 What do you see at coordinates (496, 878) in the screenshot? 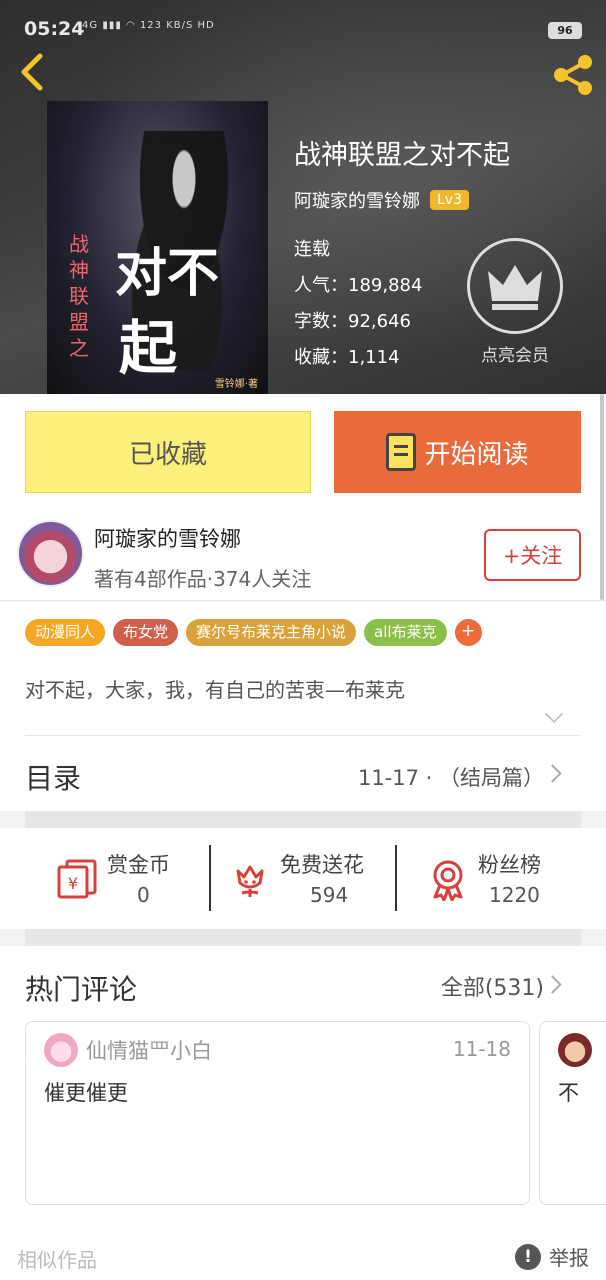
I see `fan-ranking: 粉丝榜 1220` at bounding box center [496, 878].